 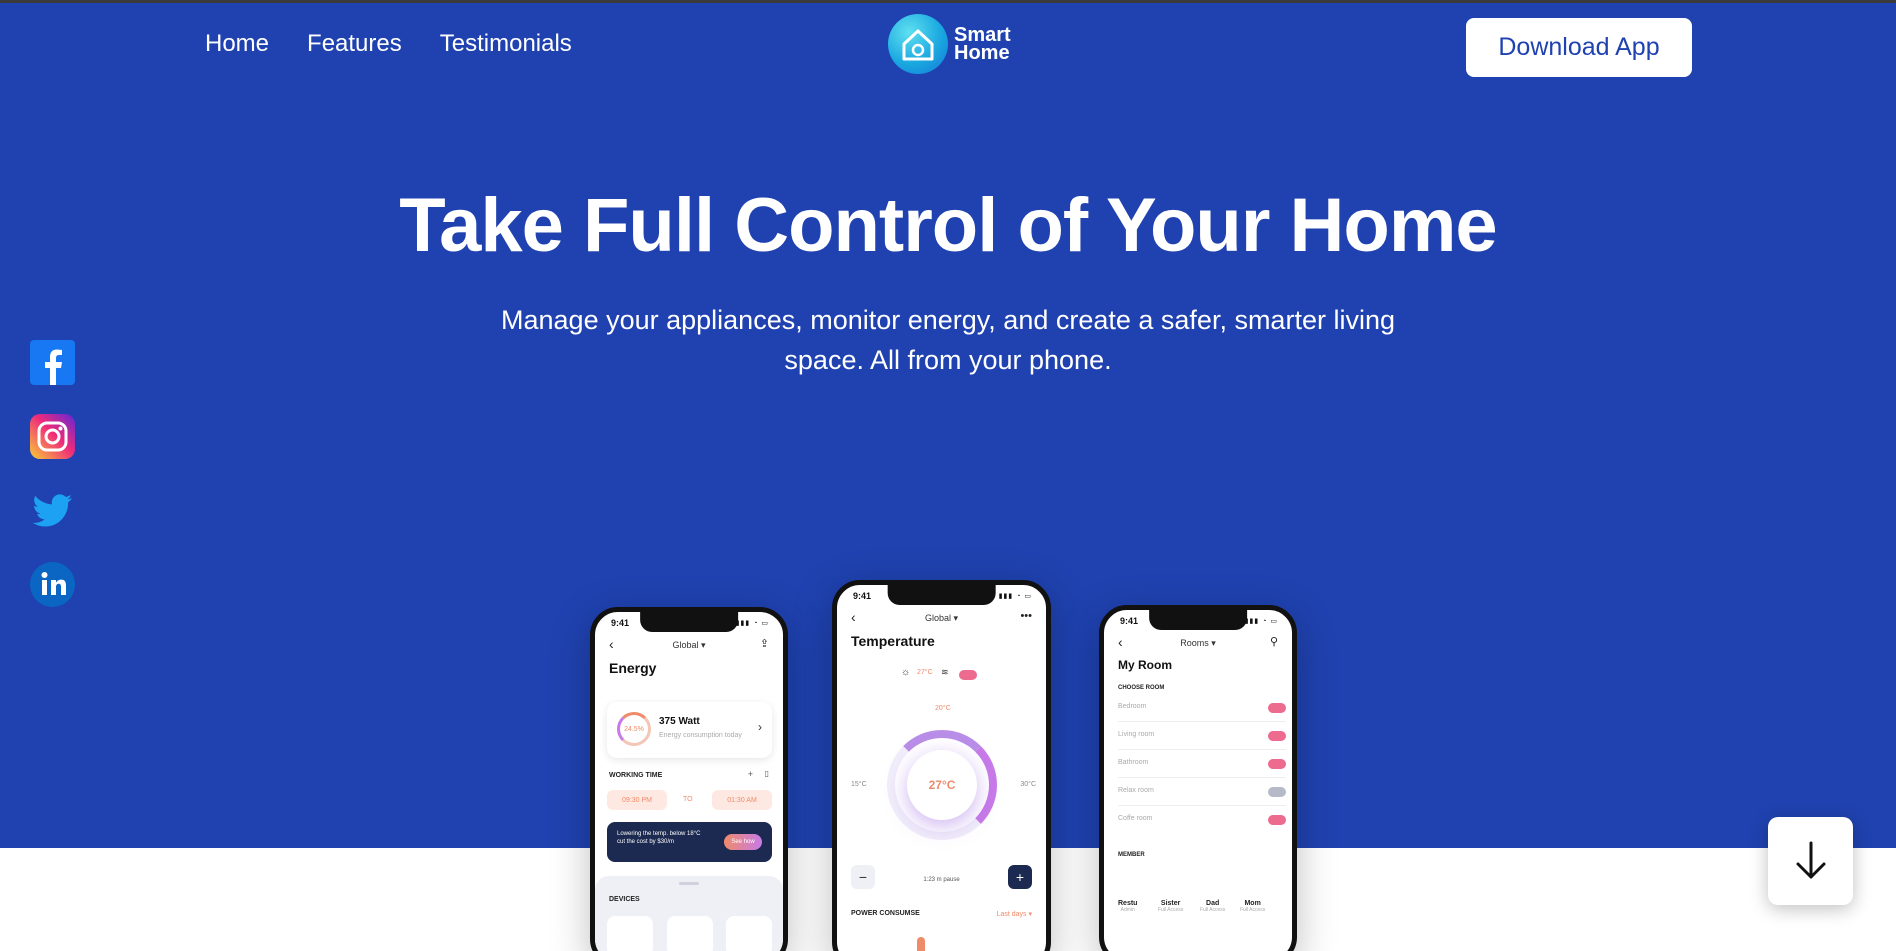 What do you see at coordinates (859, 784) in the screenshot?
I see `dial-left-label: 15°C` at bounding box center [859, 784].